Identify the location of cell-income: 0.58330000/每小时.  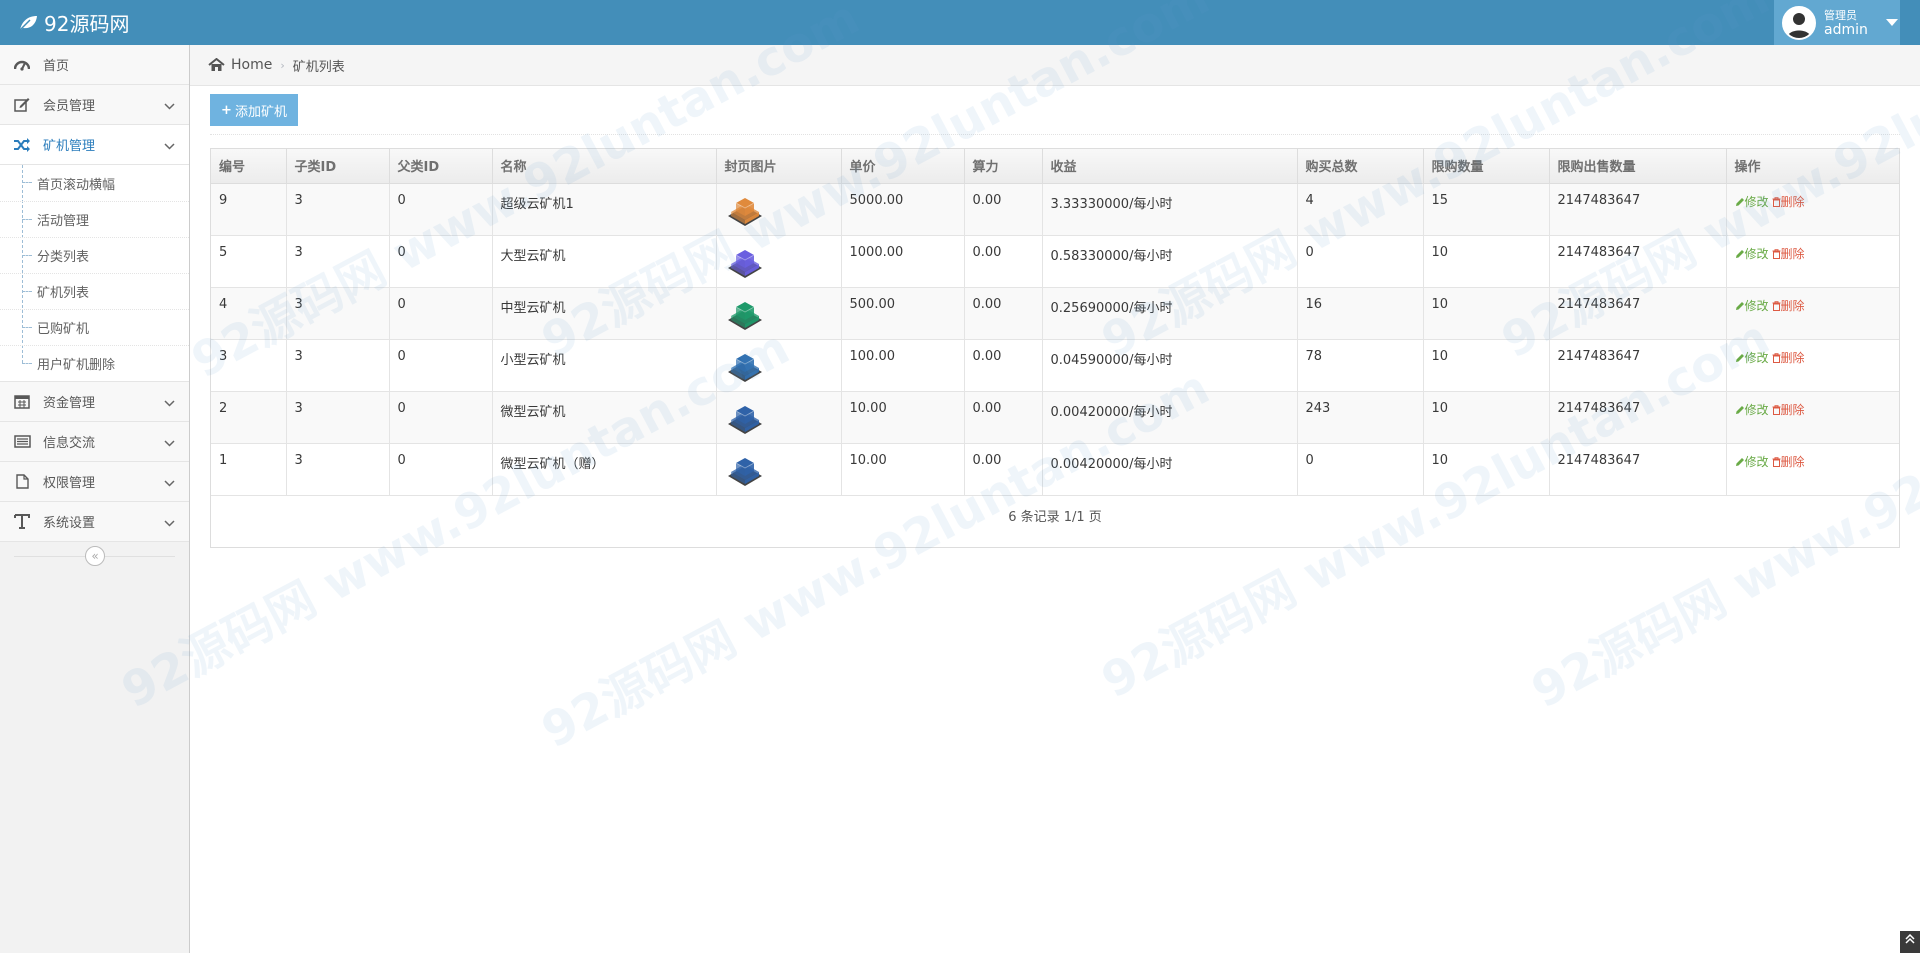
(1169, 261).